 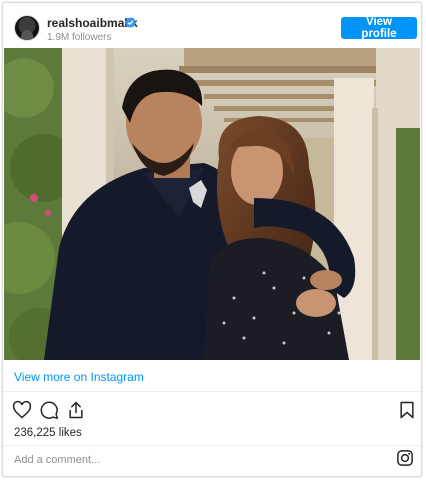 I want to click on heart-icon, so click(x=22, y=410).